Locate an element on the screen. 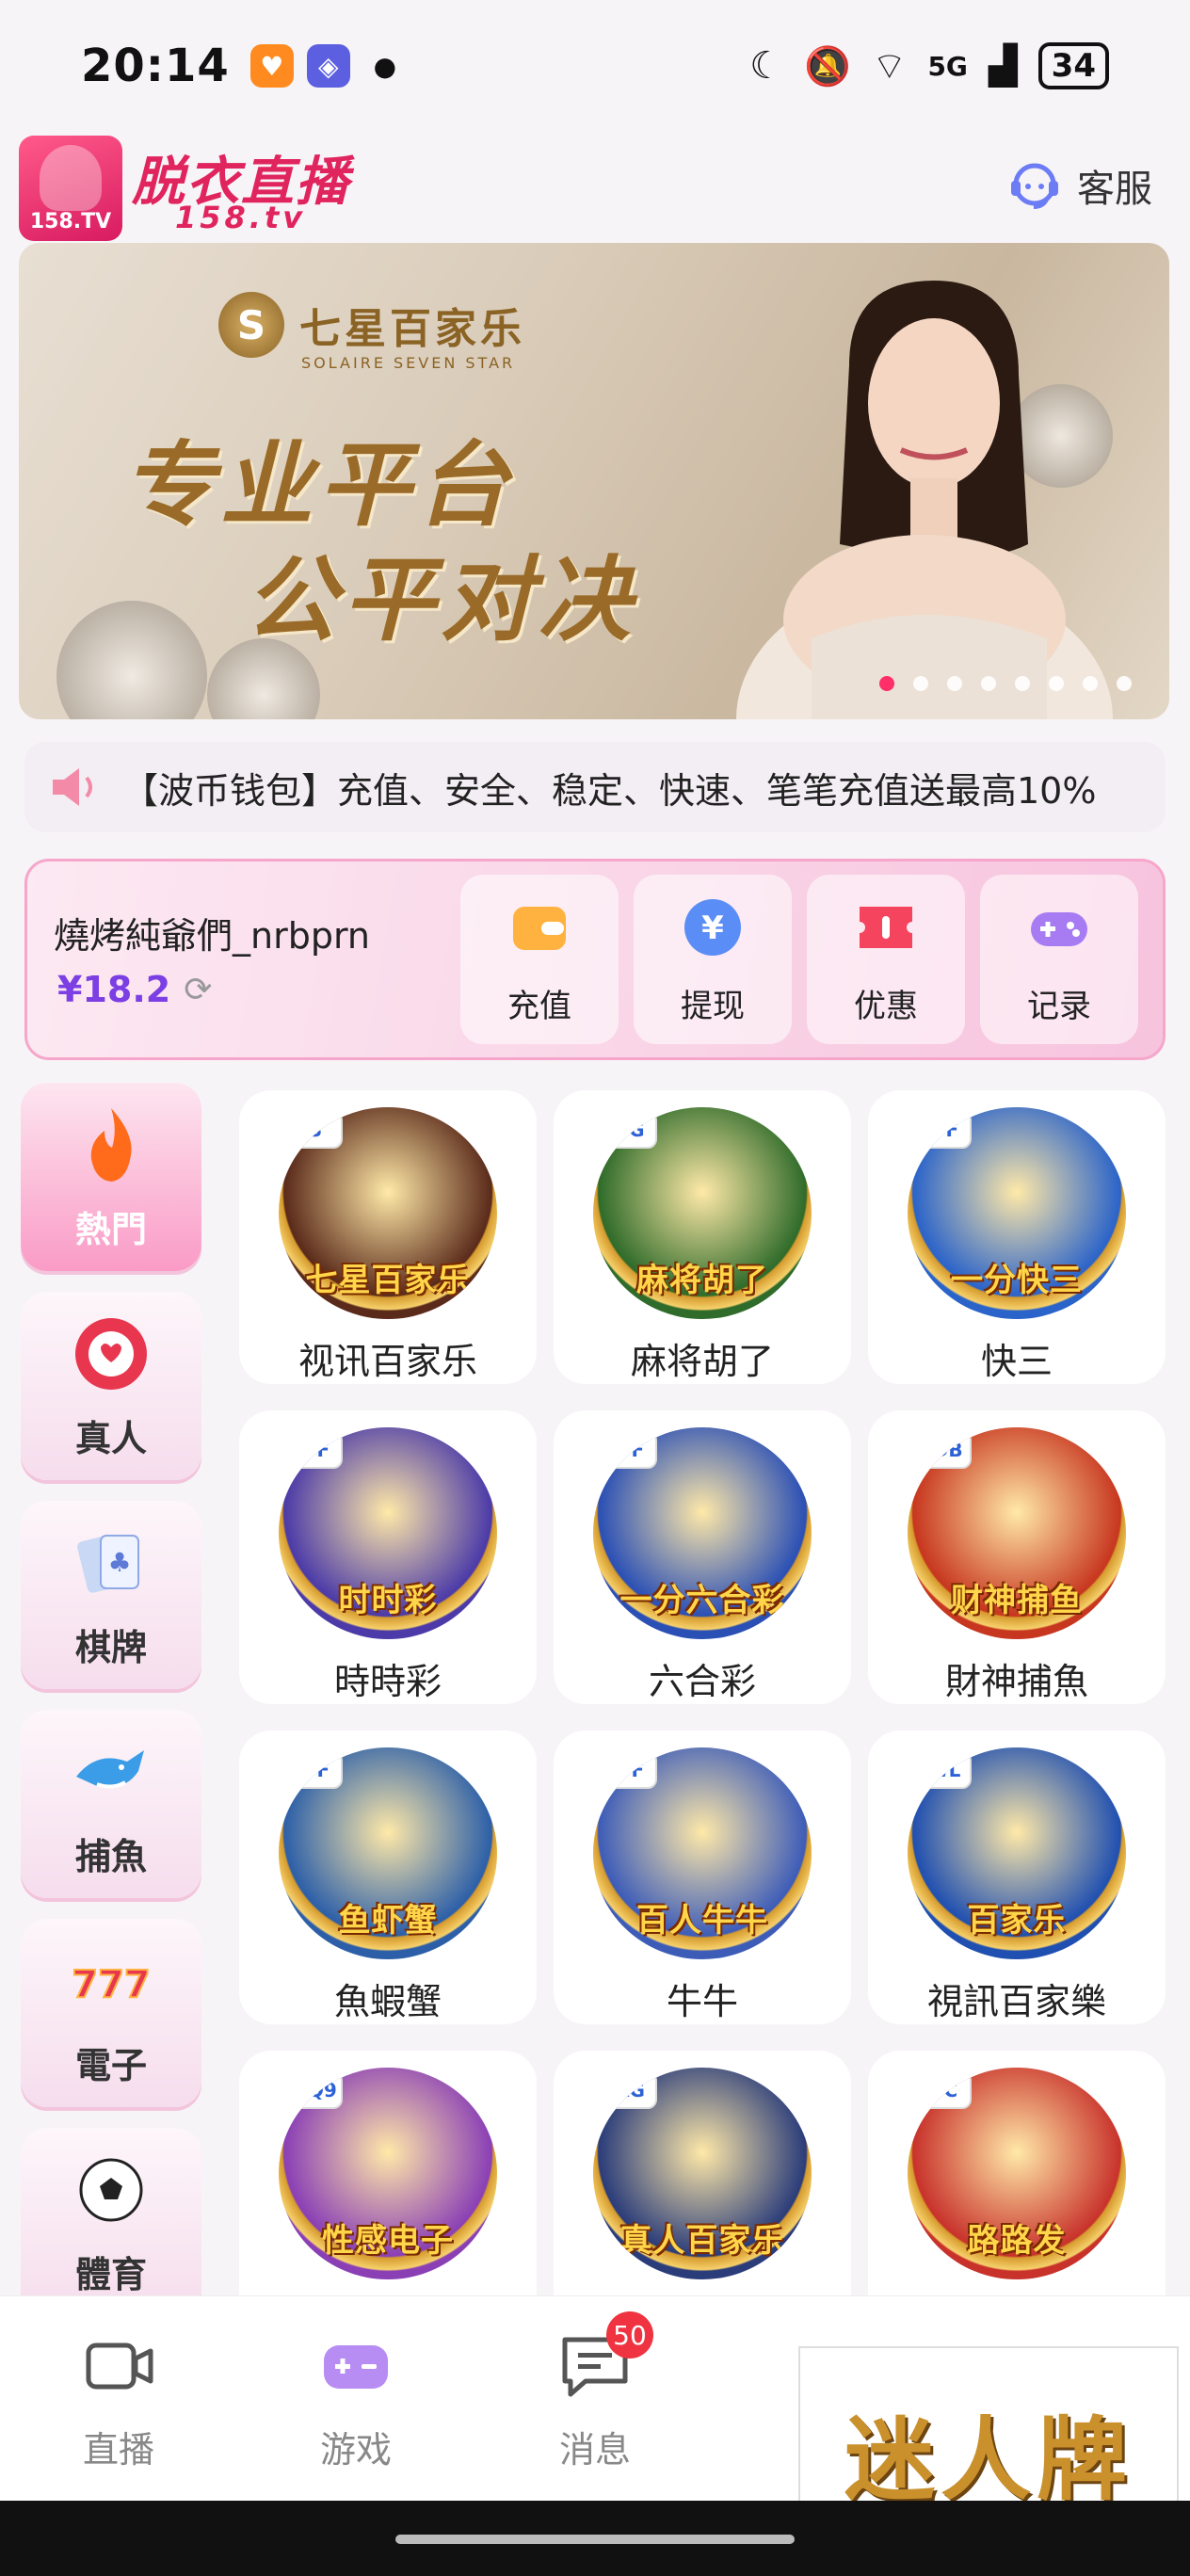 This screenshot has width=1190, height=2576. game-art-title: 性感电子 is located at coordinates (388, 2241).